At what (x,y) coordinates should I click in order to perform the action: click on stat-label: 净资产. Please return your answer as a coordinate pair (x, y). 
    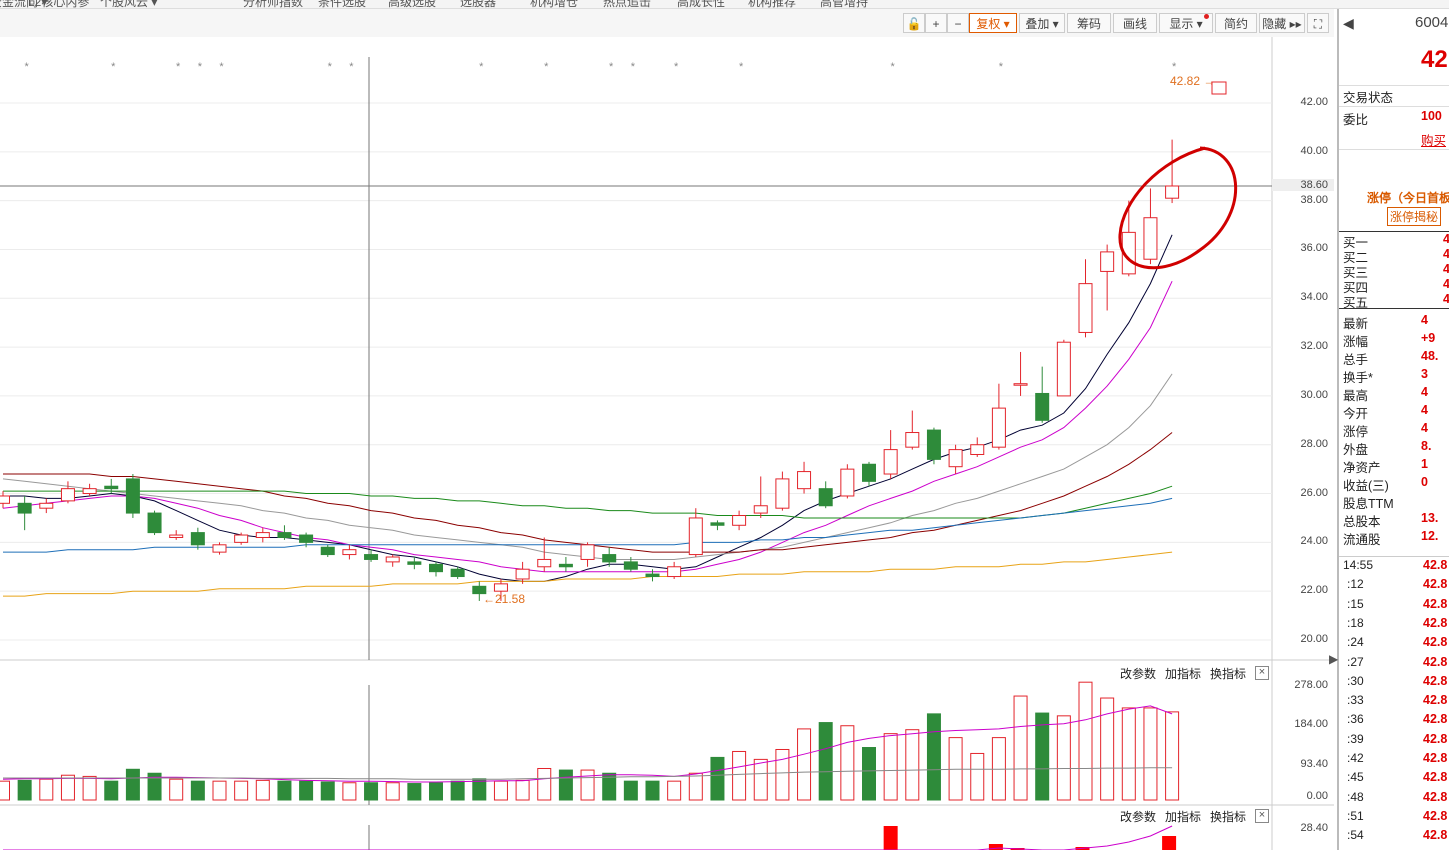
    Looking at the image, I should click on (1362, 468).